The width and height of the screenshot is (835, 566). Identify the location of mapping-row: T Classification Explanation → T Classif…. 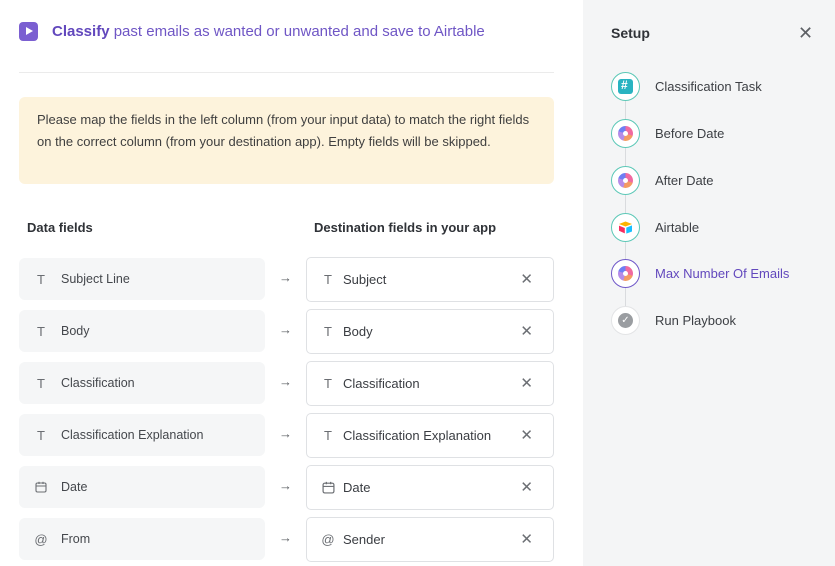
(286, 435).